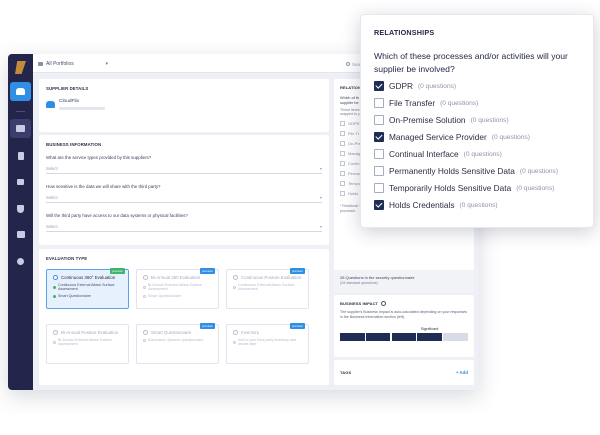 This screenshot has width=600, height=435. What do you see at coordinates (60, 64) in the screenshot?
I see `portfolio-label: All Portfolios` at bounding box center [60, 64].